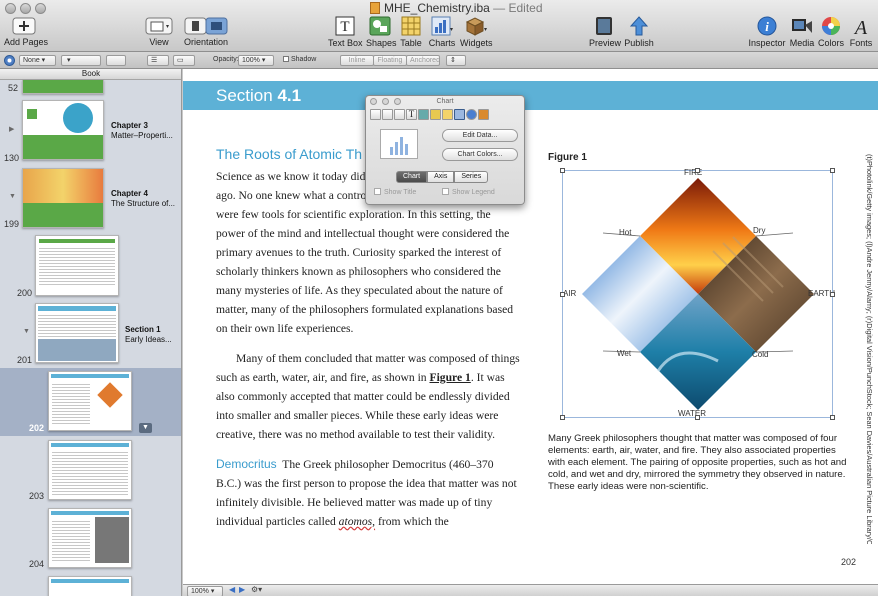 The height and width of the screenshot is (596, 878). I want to click on page-number: 199, so click(12, 224).